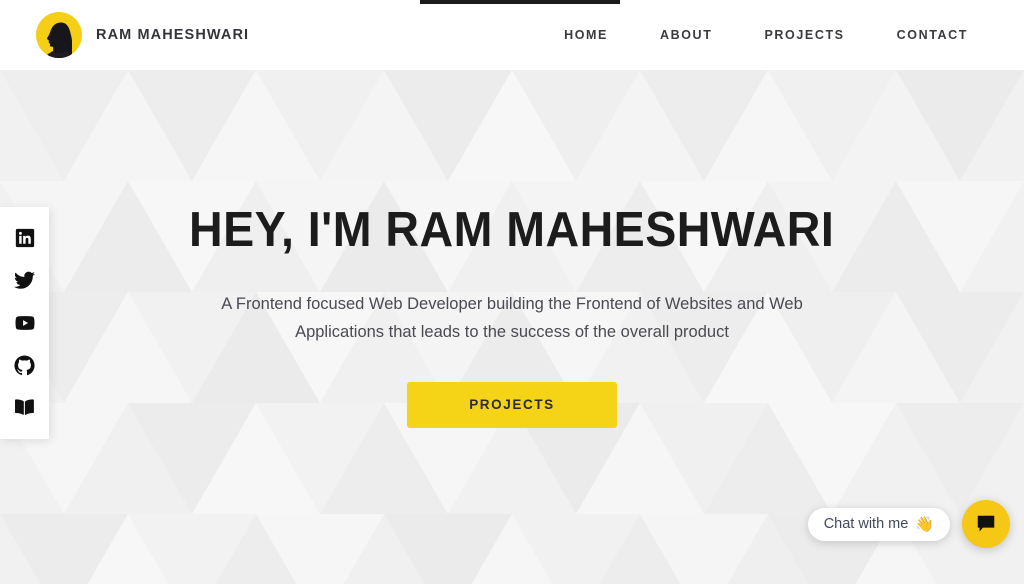 The height and width of the screenshot is (584, 1024). Describe the element at coordinates (804, 35) in the screenshot. I see `nav-link-projects: PROJECTS` at that location.